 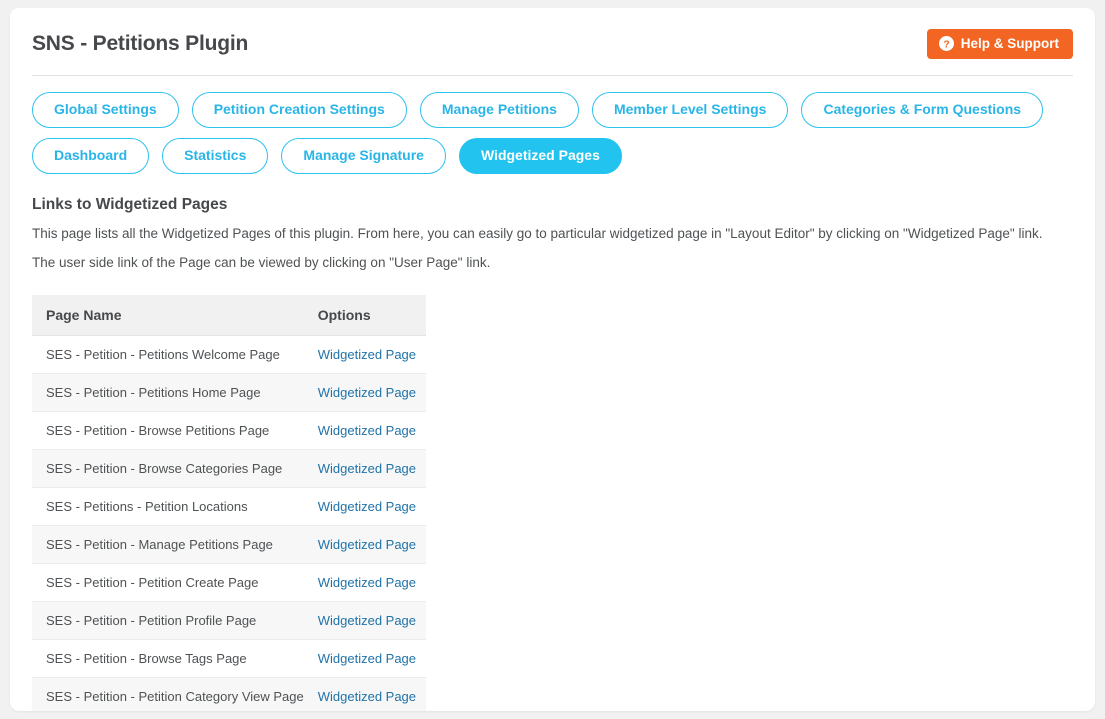 What do you see at coordinates (370, 315) in the screenshot?
I see `column-header-options: Options` at bounding box center [370, 315].